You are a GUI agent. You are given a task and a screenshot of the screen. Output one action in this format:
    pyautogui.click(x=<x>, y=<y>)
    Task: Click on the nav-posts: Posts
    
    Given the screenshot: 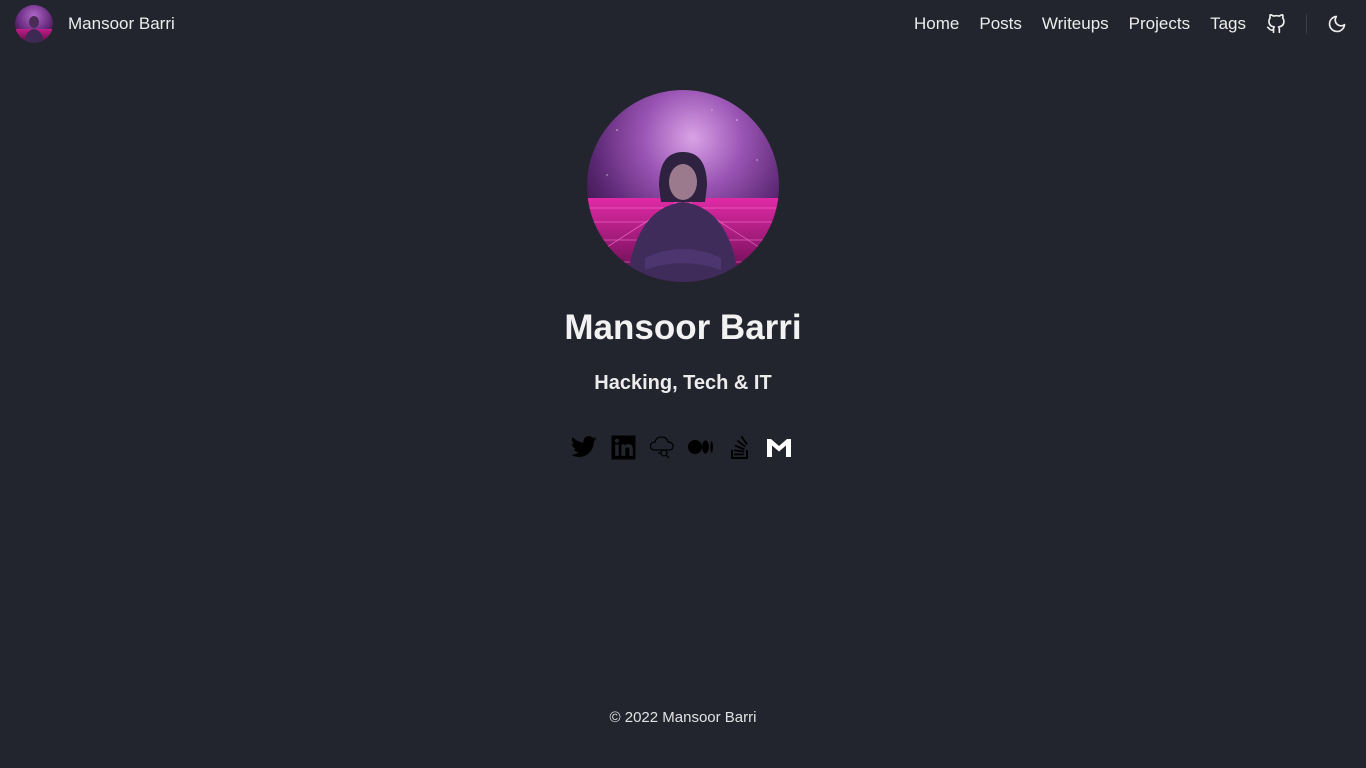 What is the action you would take?
    pyautogui.click(x=1000, y=24)
    